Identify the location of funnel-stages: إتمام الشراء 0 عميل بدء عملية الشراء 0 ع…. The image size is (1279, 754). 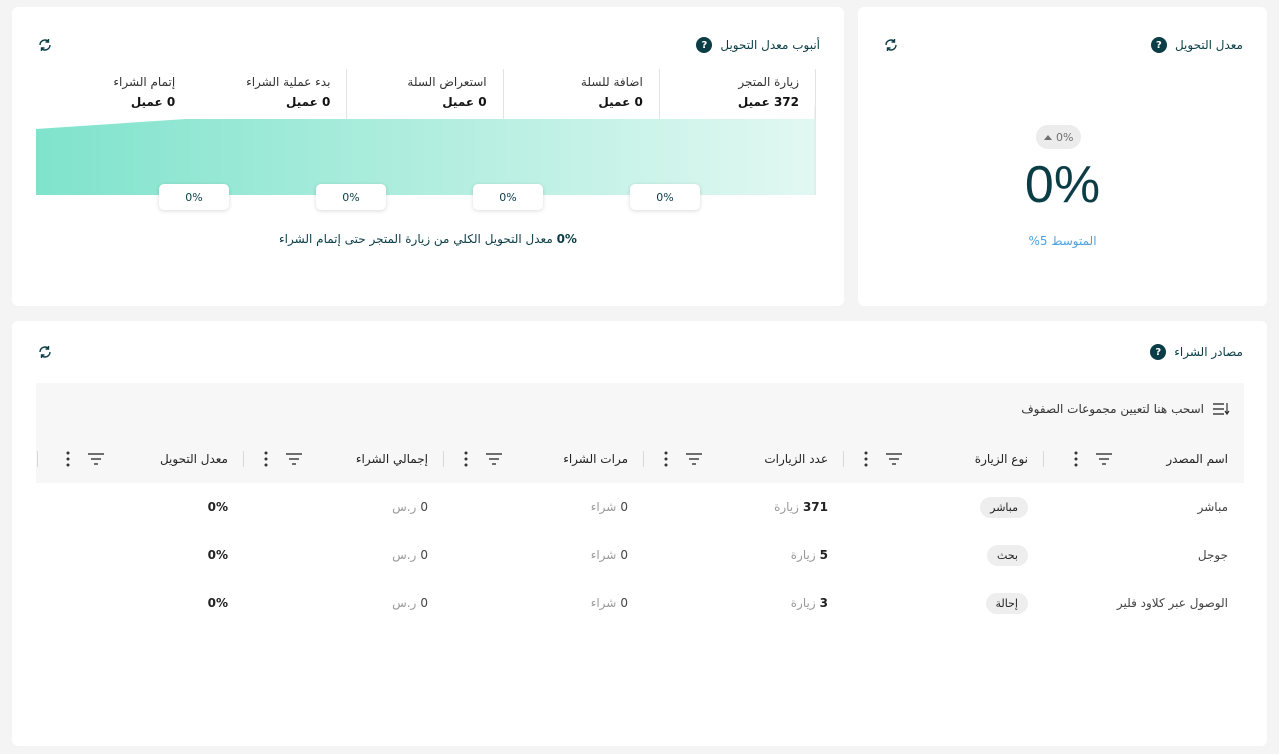
(426, 94).